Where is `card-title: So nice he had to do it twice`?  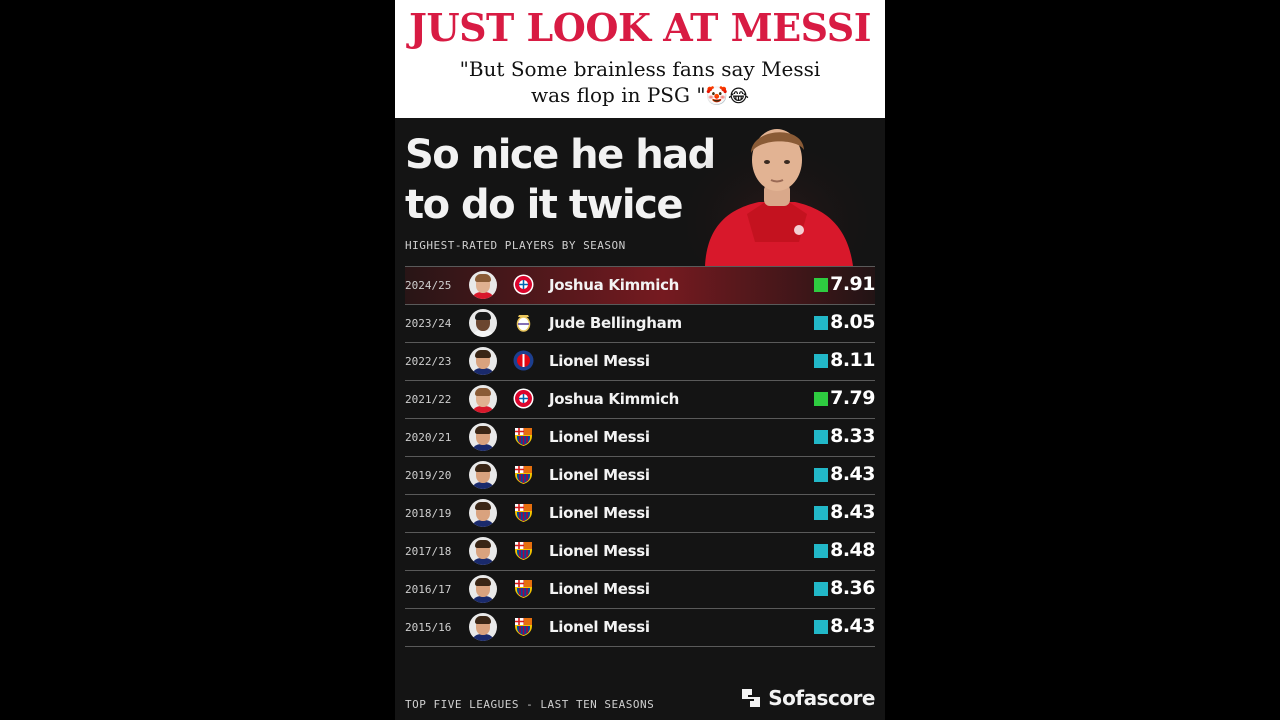
card-title: So nice he had to do it twice is located at coordinates (560, 180).